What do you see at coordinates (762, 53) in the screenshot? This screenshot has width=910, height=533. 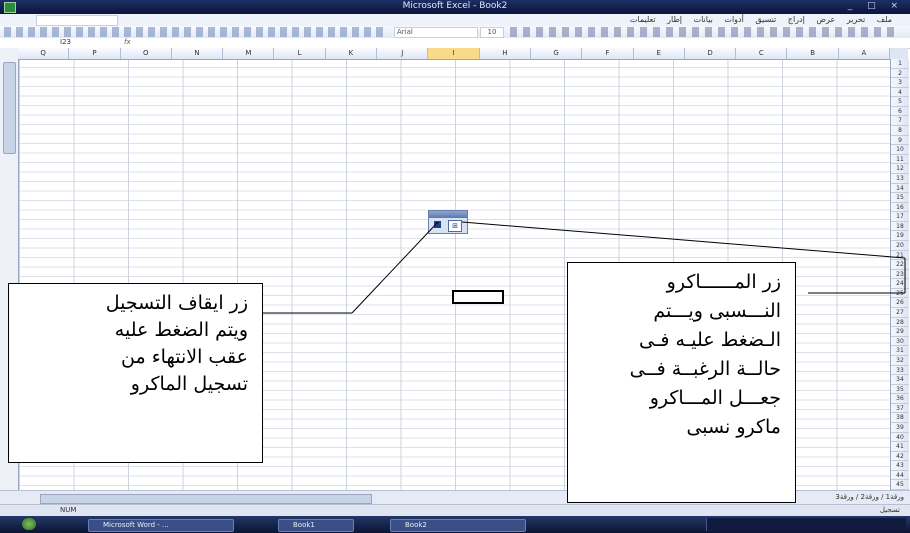 I see `column-header: C` at bounding box center [762, 53].